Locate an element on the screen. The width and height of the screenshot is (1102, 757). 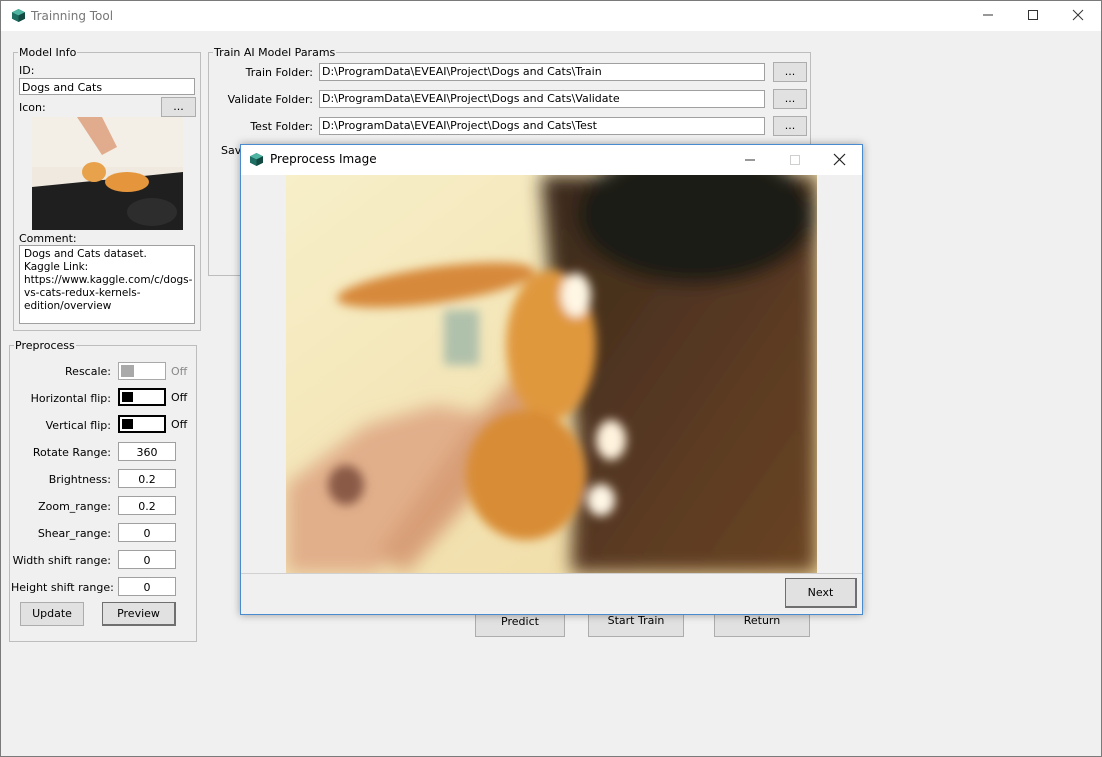
id-field: Dogs and Cats is located at coordinates (107, 86).